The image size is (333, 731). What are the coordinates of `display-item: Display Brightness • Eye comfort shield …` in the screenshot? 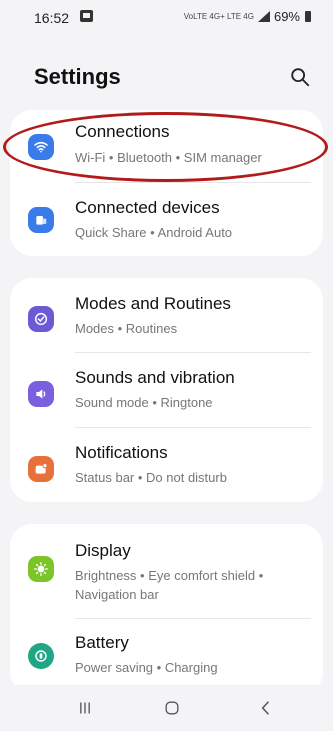 It's located at (166, 571).